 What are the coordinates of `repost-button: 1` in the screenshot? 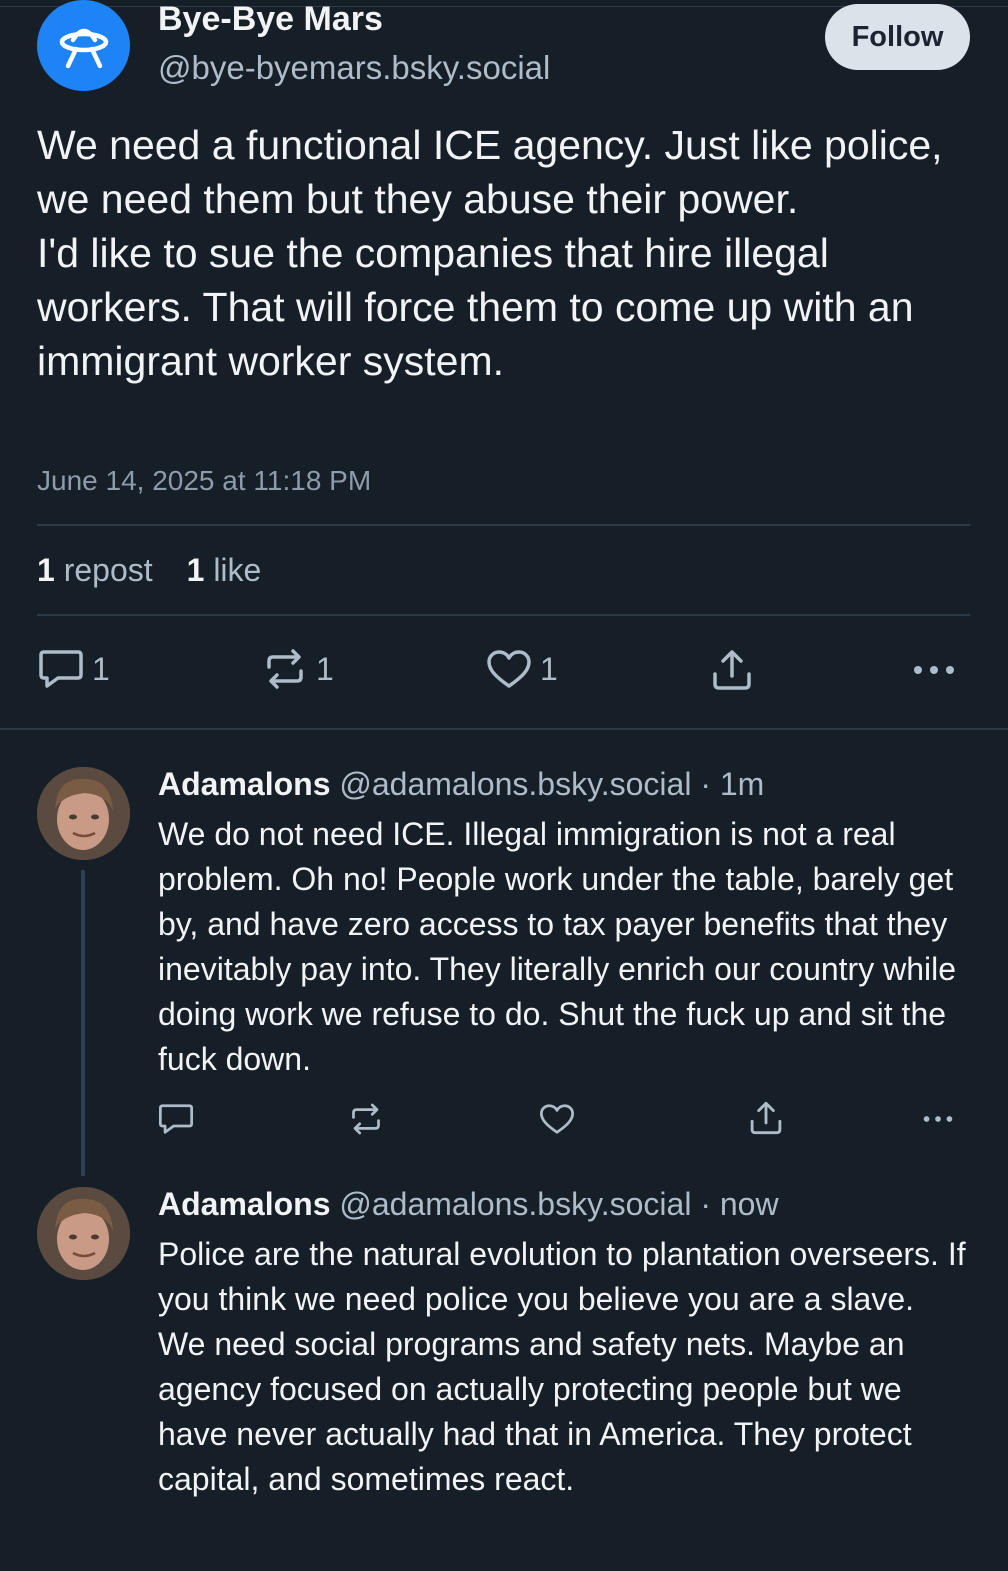 It's located at (298, 669).